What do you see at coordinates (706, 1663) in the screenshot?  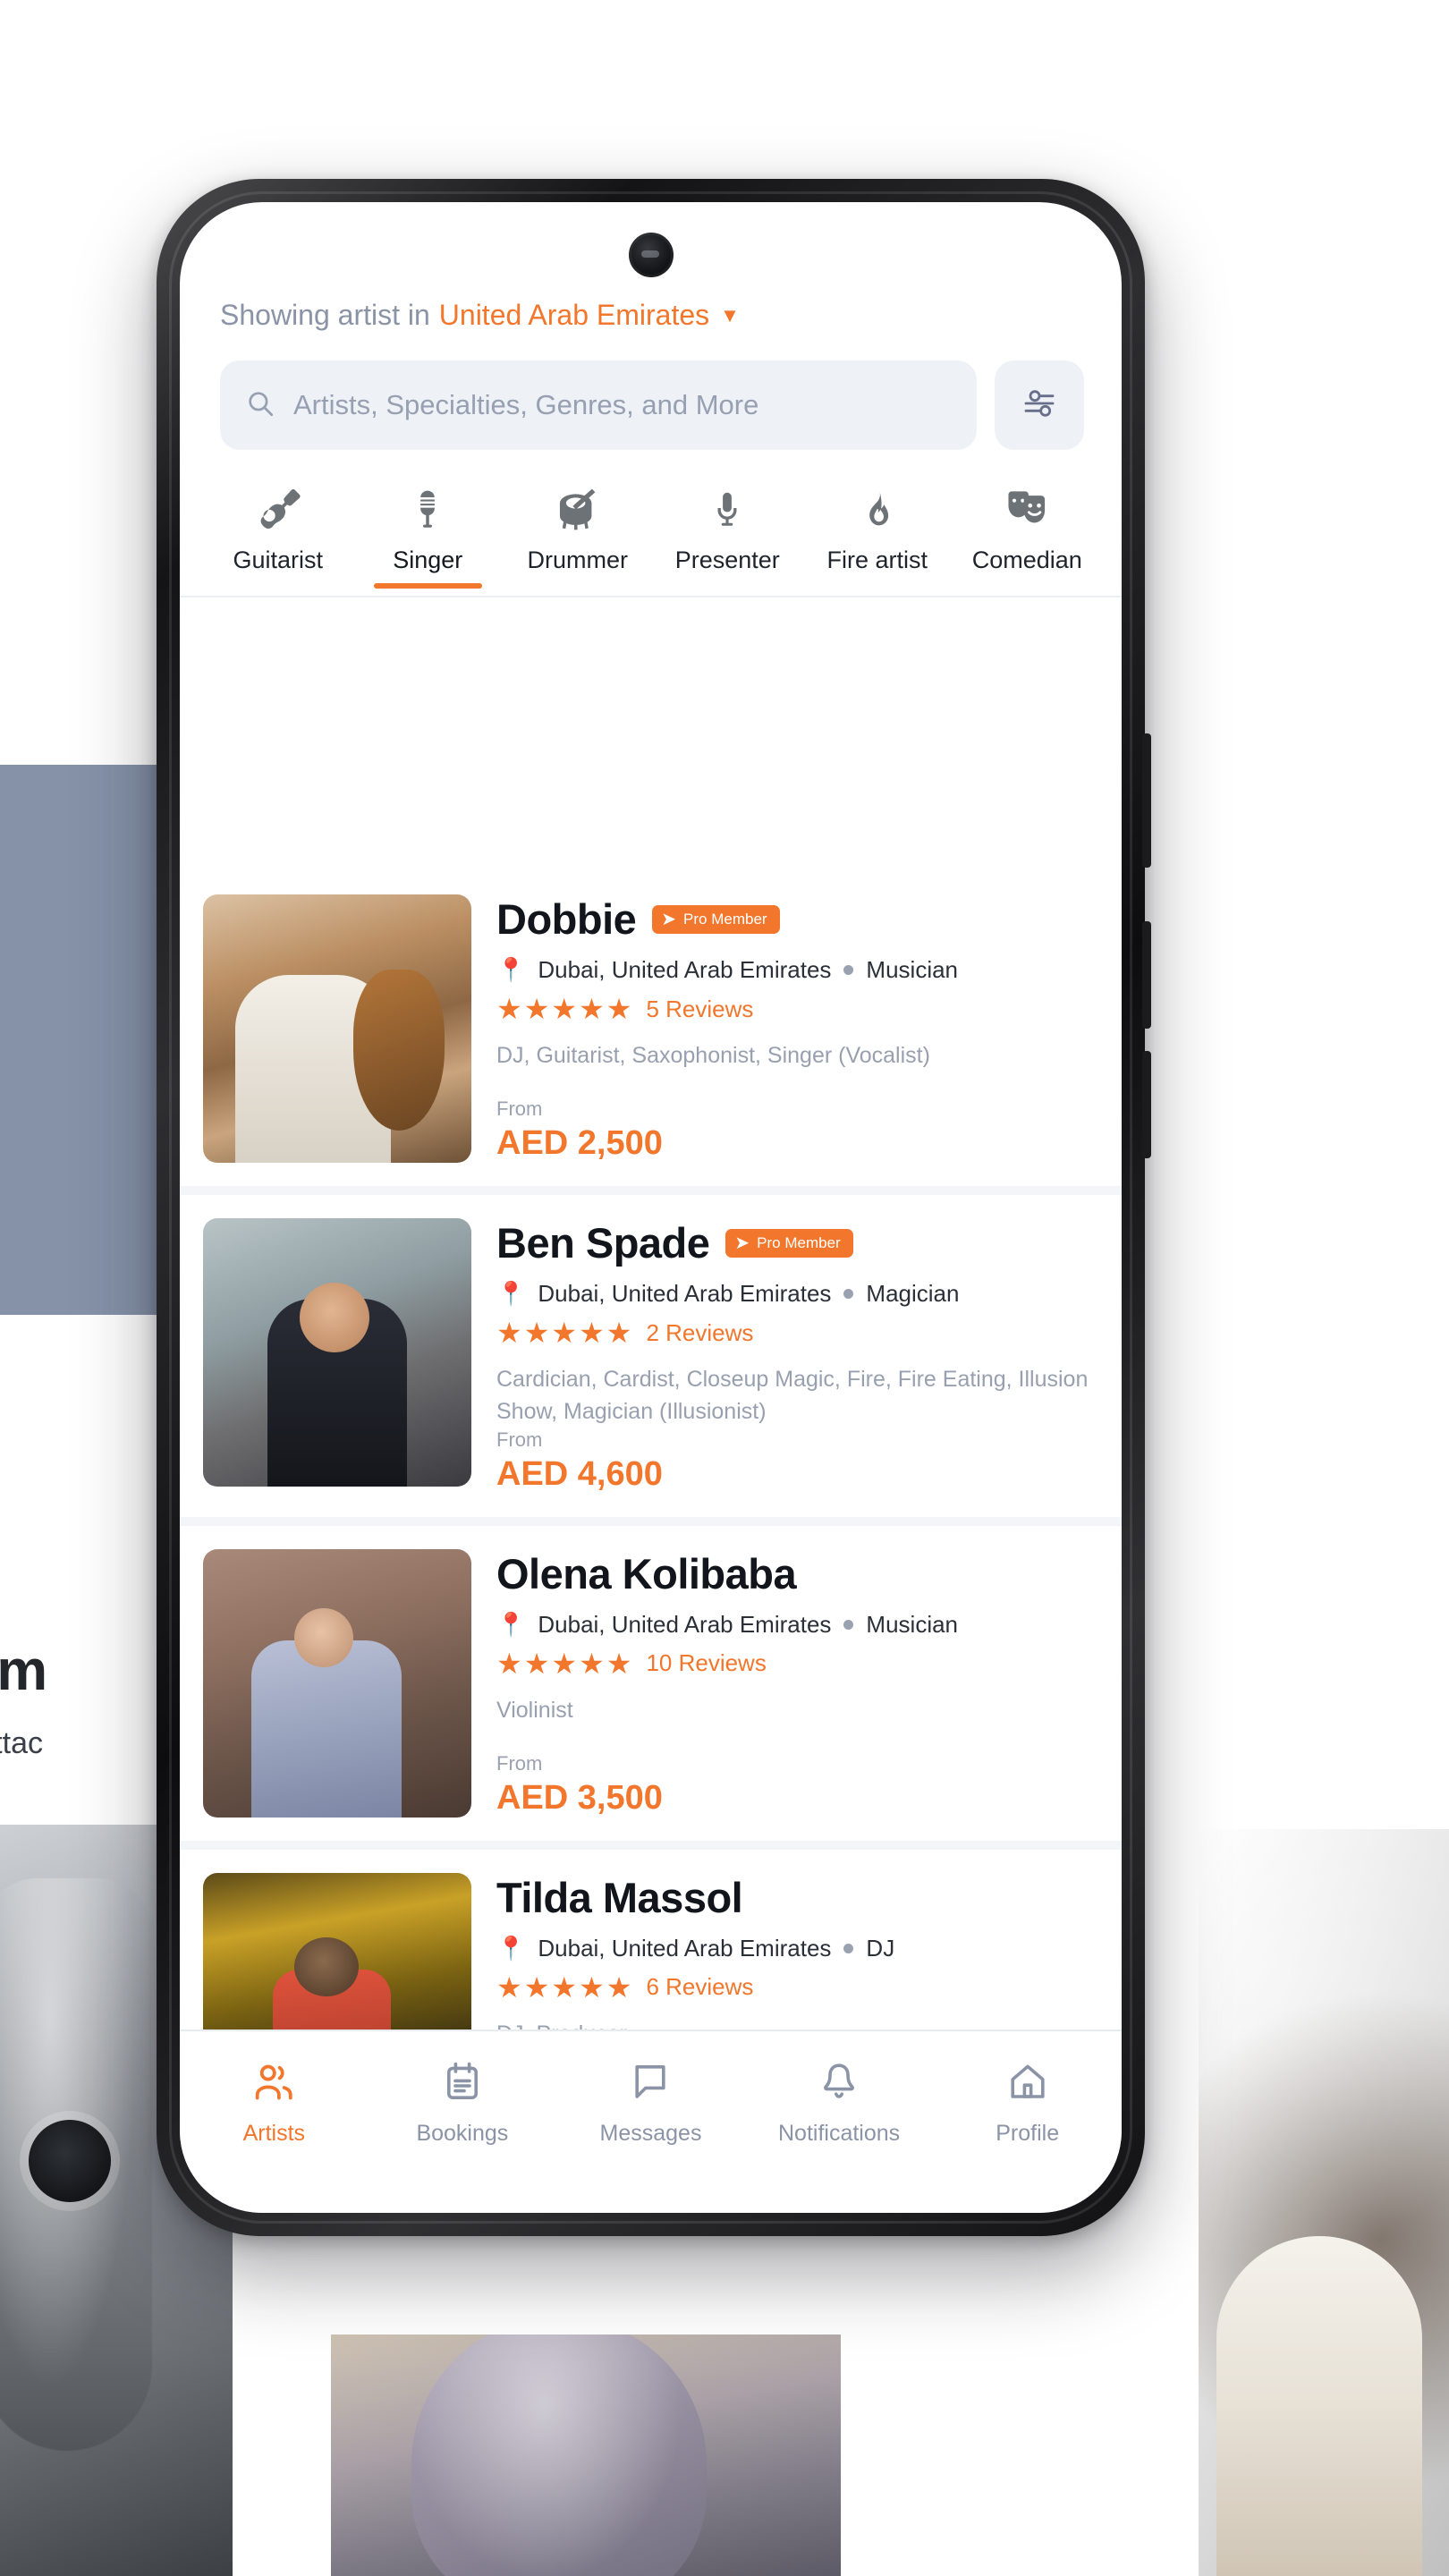 I see `review-count: 10 Reviews` at bounding box center [706, 1663].